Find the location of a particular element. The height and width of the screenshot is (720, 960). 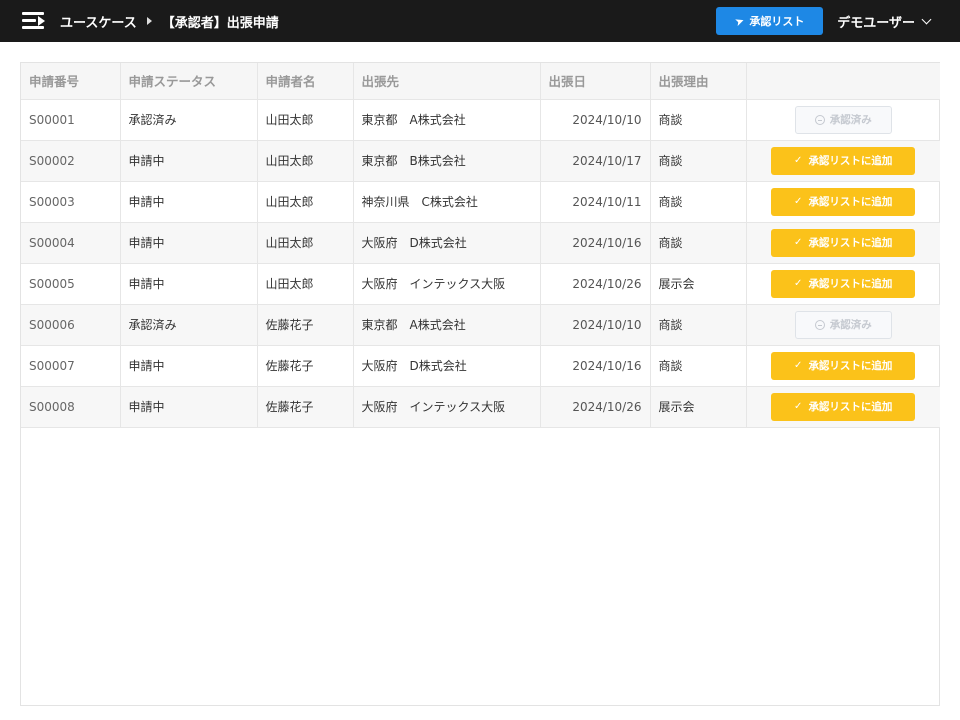

table-row: S00001 承認済み 山田太郎 東京都 A株式会社 2024/10/10 商談 承認済み is located at coordinates (480, 120).